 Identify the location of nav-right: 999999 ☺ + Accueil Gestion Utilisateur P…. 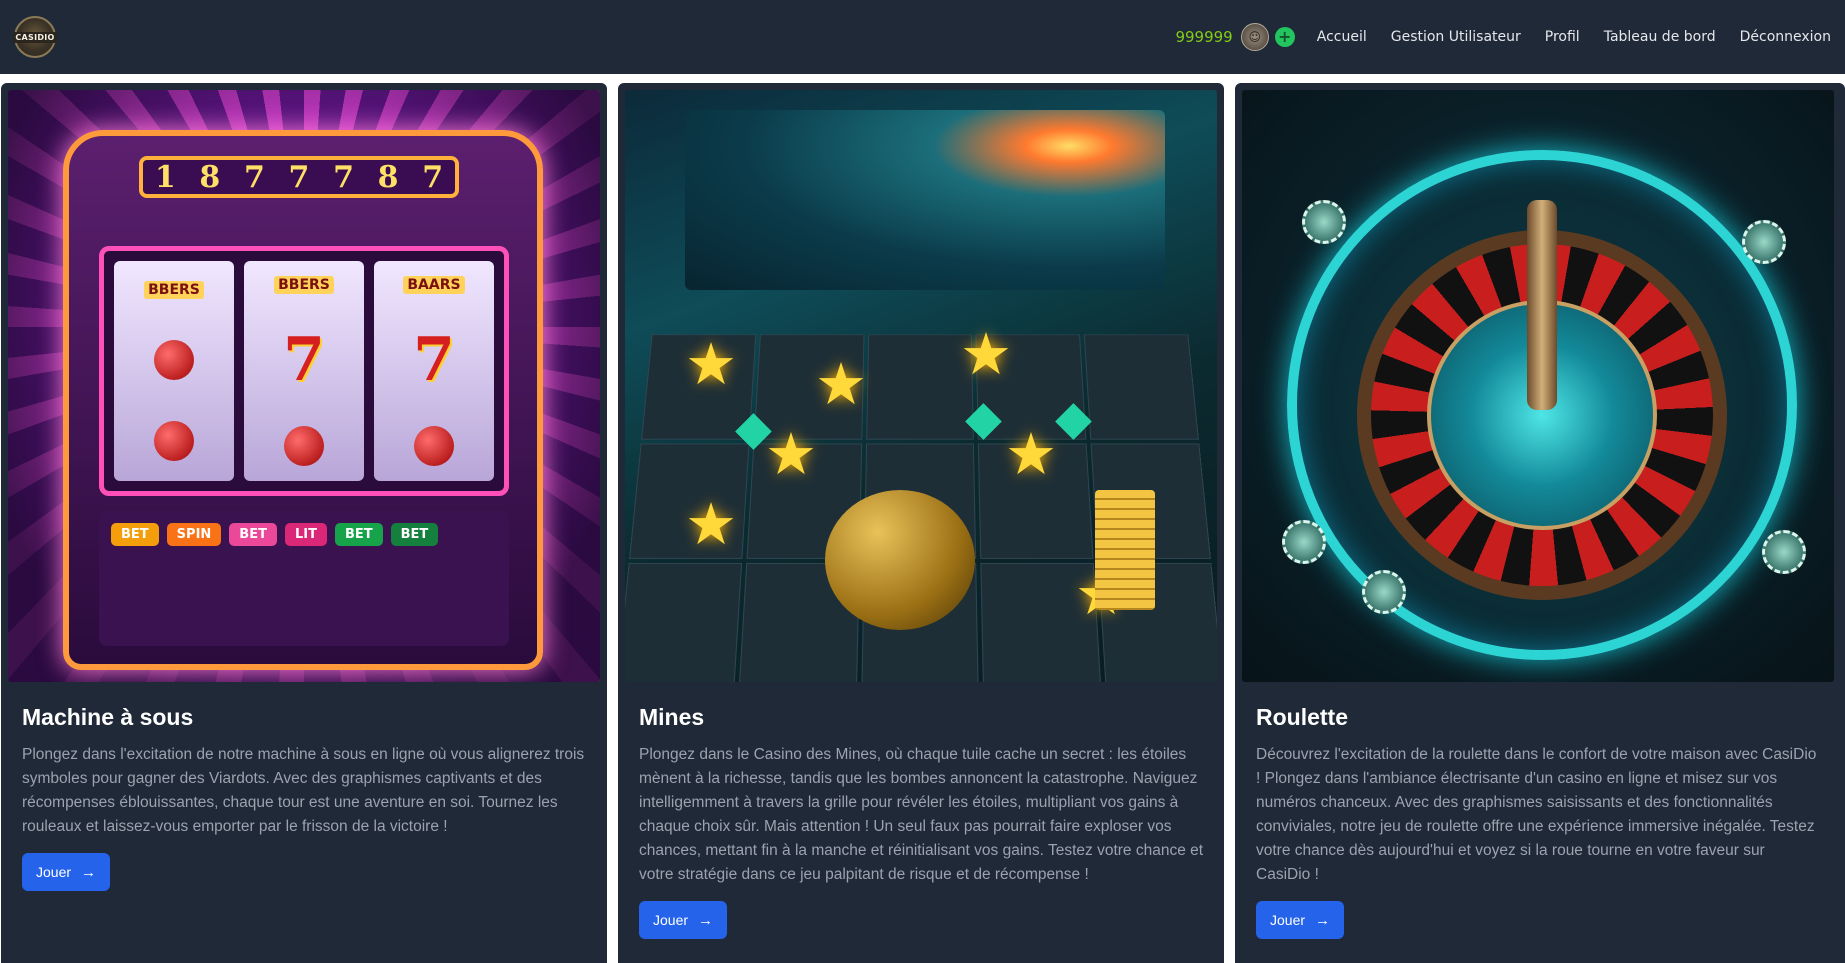
(1503, 37).